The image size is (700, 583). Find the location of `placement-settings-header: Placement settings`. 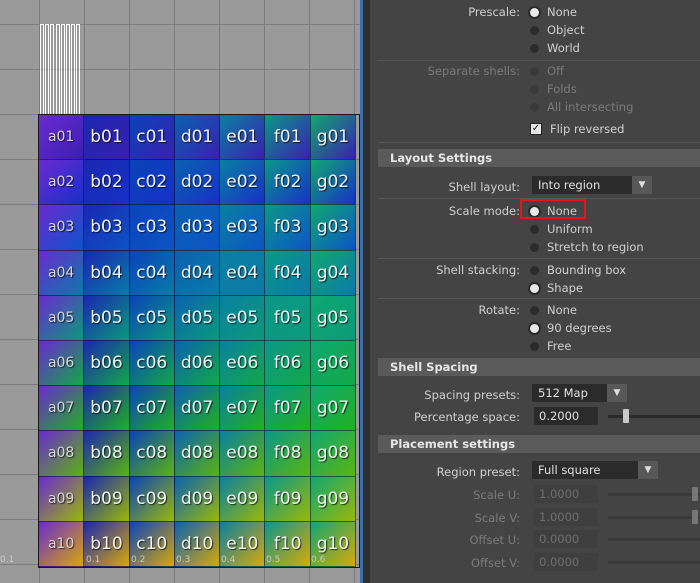

placement-settings-header: Placement settings is located at coordinates (539, 444).